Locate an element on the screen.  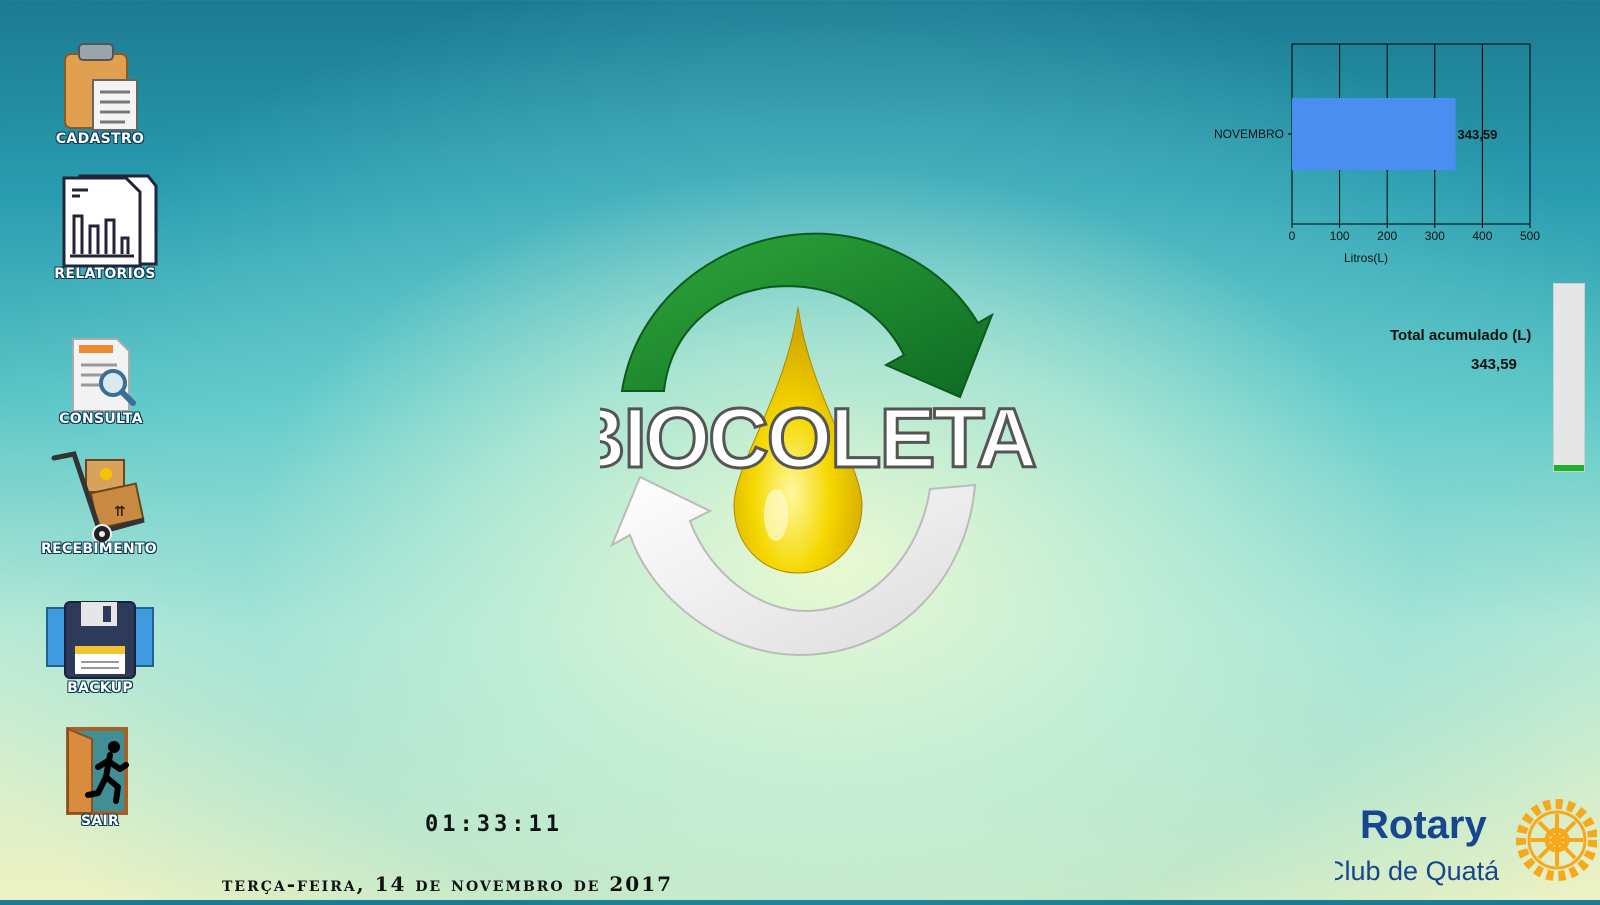
chart-svg: 0 100 200 300 400 500 NOVEMBRO 343,59 Litros(L) is located at coordinates (1377, 154).